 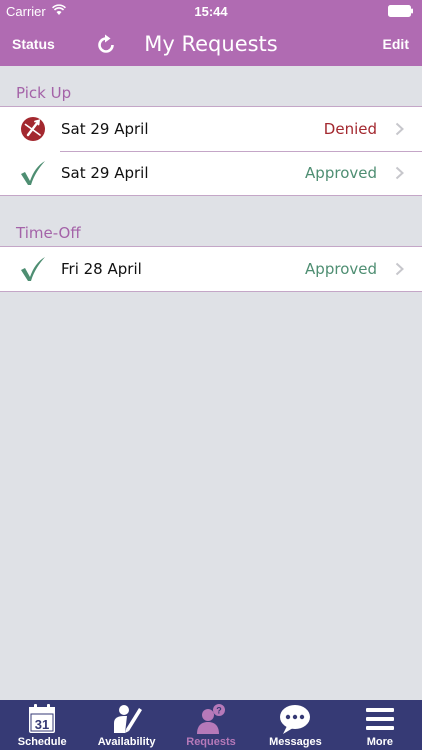 What do you see at coordinates (126, 742) in the screenshot?
I see `tab-label: Availability` at bounding box center [126, 742].